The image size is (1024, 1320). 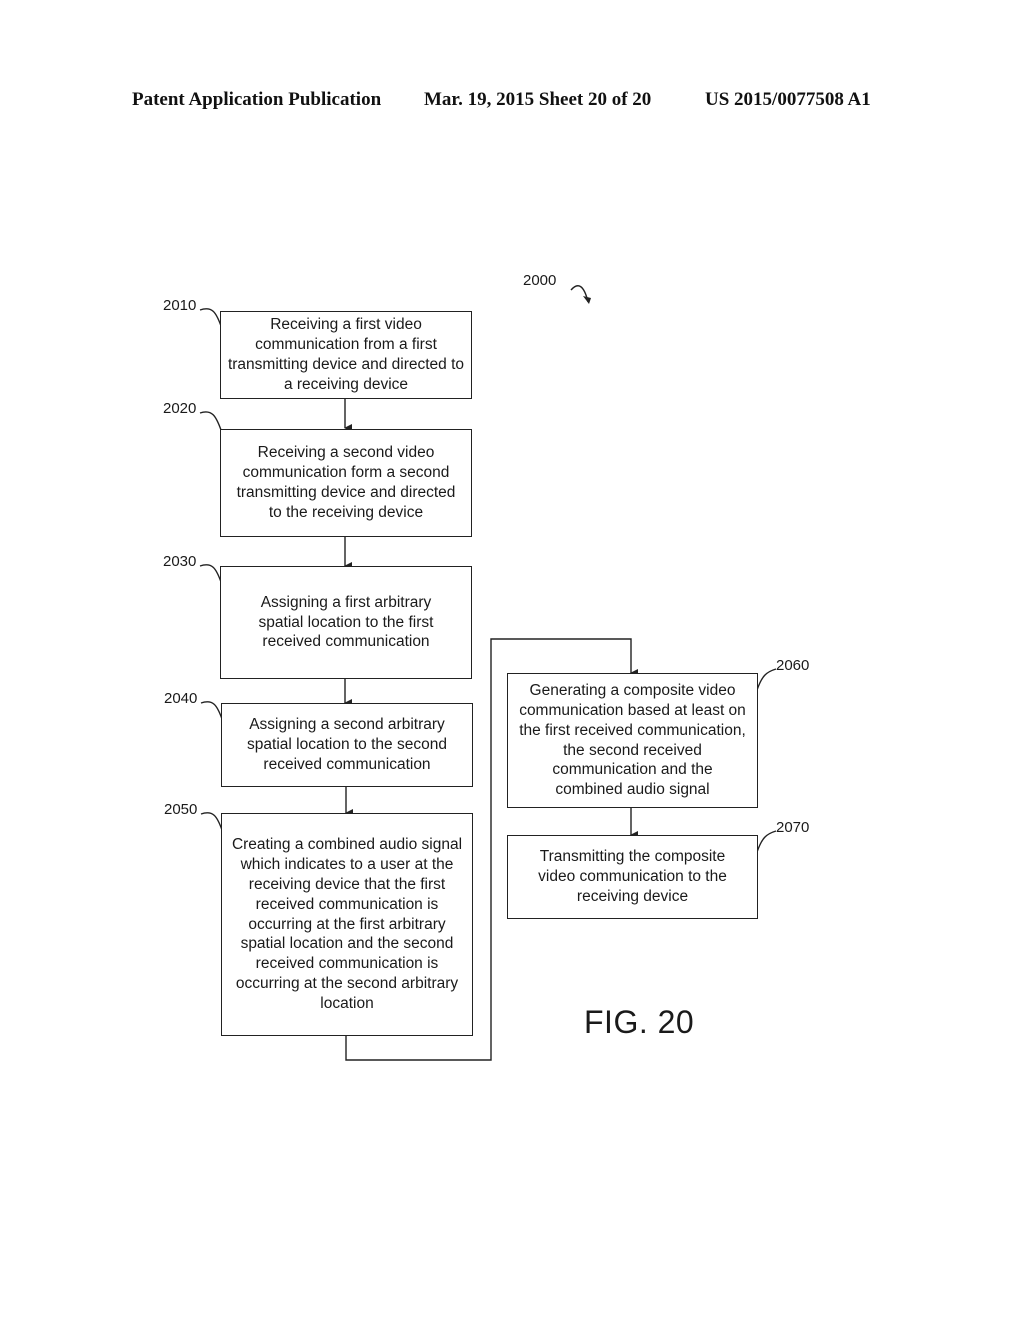 I want to click on leader-2030, so click(x=210, y=573).